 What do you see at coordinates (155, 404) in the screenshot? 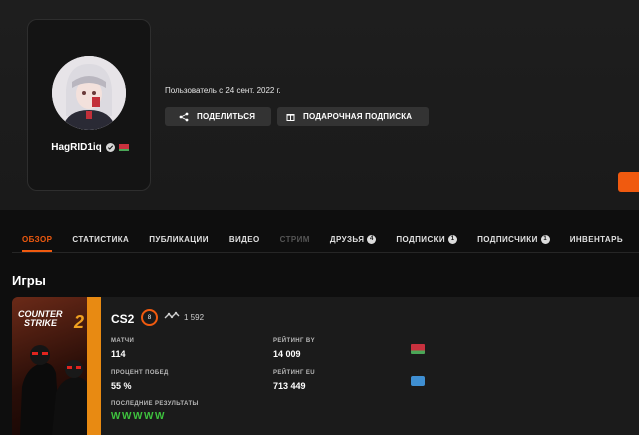
I see `recent-results-label: ПОСЛЕДНИЕ РЕЗУЛЬТАТЫ` at bounding box center [155, 404].